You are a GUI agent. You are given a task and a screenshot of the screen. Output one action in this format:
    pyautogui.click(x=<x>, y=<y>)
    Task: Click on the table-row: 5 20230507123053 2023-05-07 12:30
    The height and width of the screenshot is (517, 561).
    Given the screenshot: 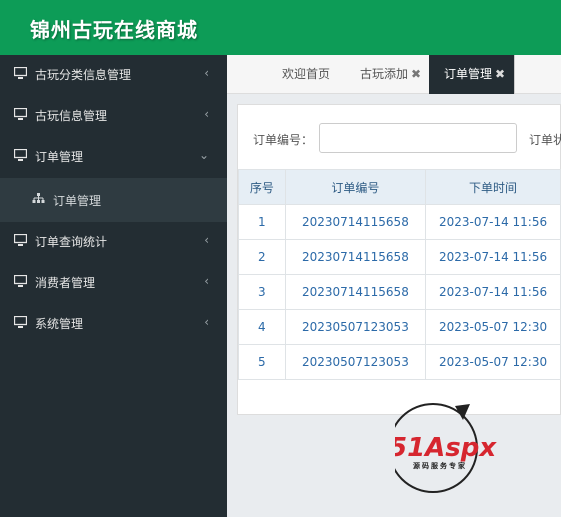 What is the action you would take?
    pyautogui.click(x=399, y=362)
    